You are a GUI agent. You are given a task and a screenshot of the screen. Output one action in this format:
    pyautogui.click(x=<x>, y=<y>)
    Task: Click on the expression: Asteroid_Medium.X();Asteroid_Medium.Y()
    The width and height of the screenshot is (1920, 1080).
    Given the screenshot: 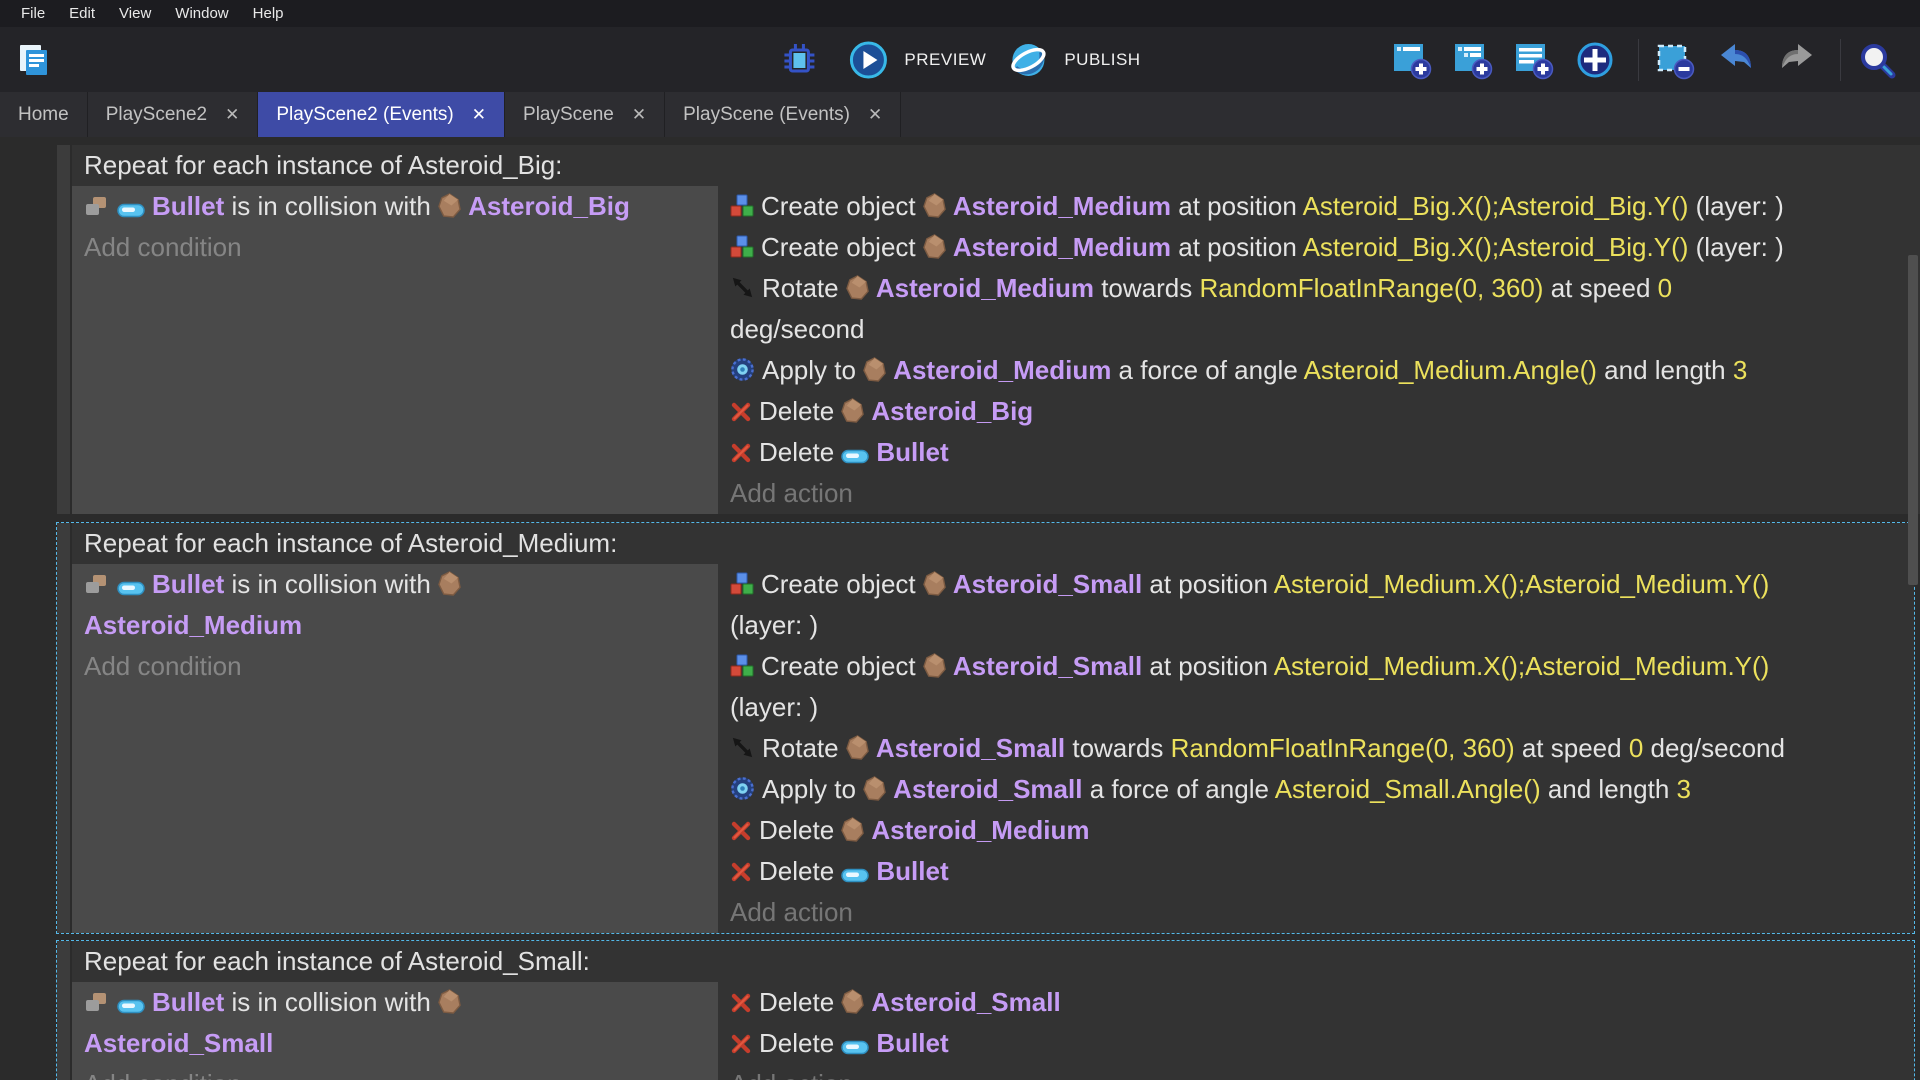 What is the action you would take?
    pyautogui.click(x=1521, y=584)
    